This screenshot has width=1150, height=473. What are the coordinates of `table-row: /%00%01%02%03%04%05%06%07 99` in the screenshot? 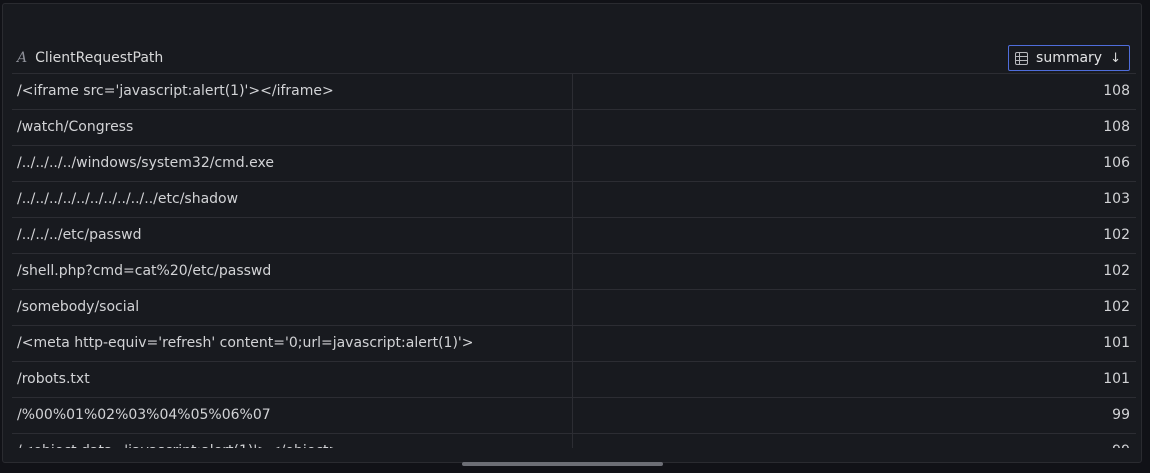 It's located at (574, 416).